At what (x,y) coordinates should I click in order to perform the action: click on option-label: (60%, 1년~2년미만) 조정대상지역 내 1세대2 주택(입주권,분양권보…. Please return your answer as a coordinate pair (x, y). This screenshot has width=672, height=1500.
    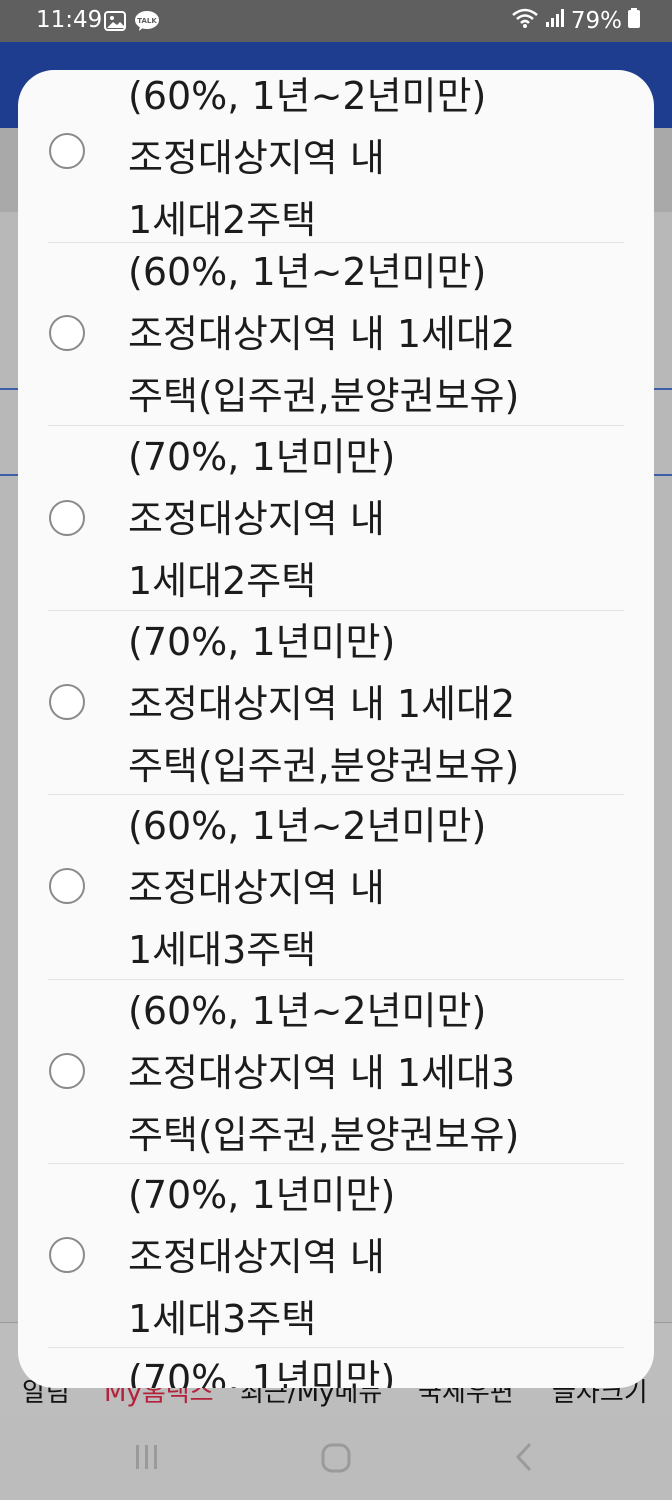
    Looking at the image, I should click on (324, 334).